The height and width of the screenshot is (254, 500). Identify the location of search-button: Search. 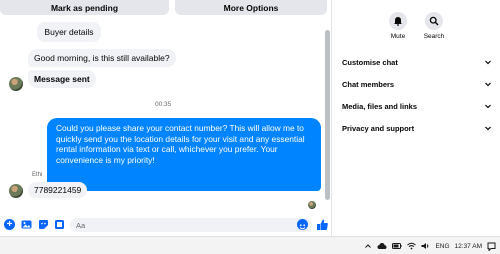
(434, 26).